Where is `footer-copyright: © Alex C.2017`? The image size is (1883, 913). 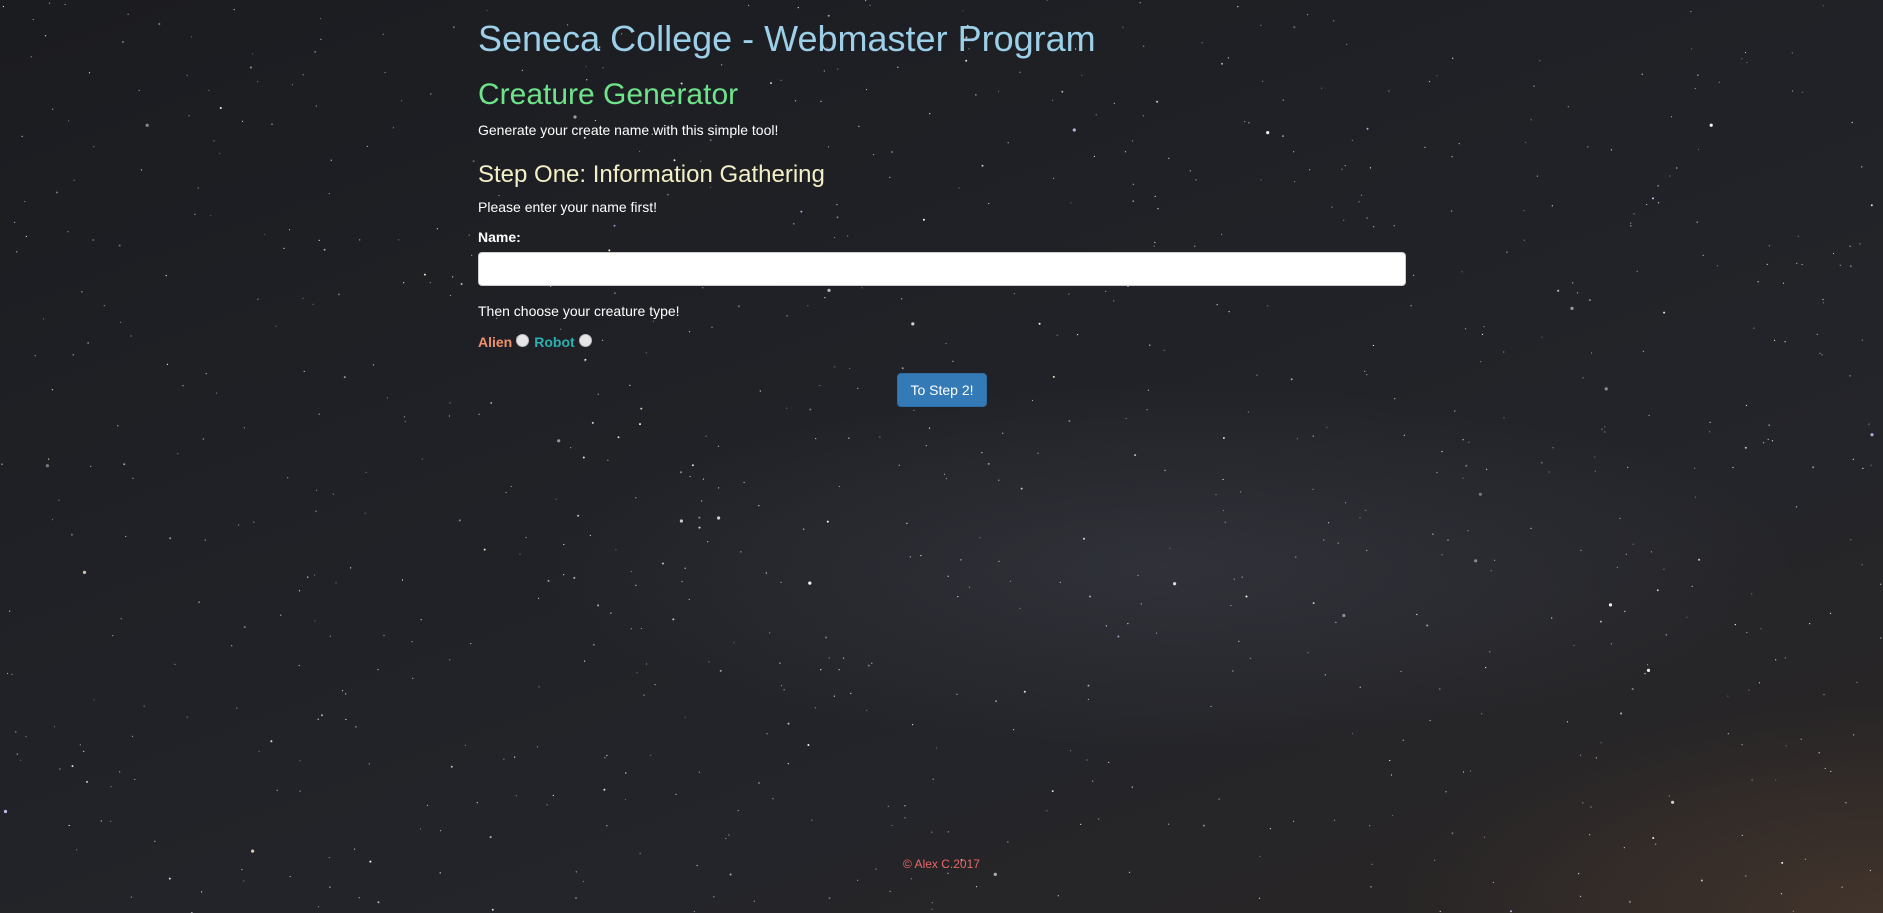 footer-copyright: © Alex C.2017 is located at coordinates (941, 864).